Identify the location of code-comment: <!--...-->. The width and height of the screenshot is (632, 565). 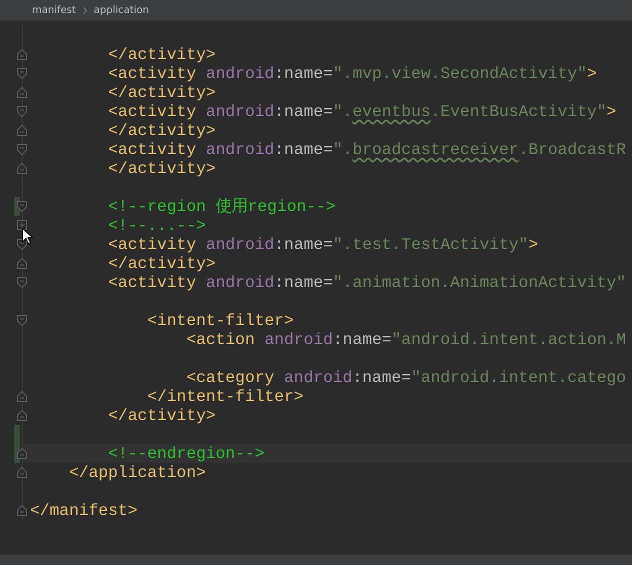
(156, 225).